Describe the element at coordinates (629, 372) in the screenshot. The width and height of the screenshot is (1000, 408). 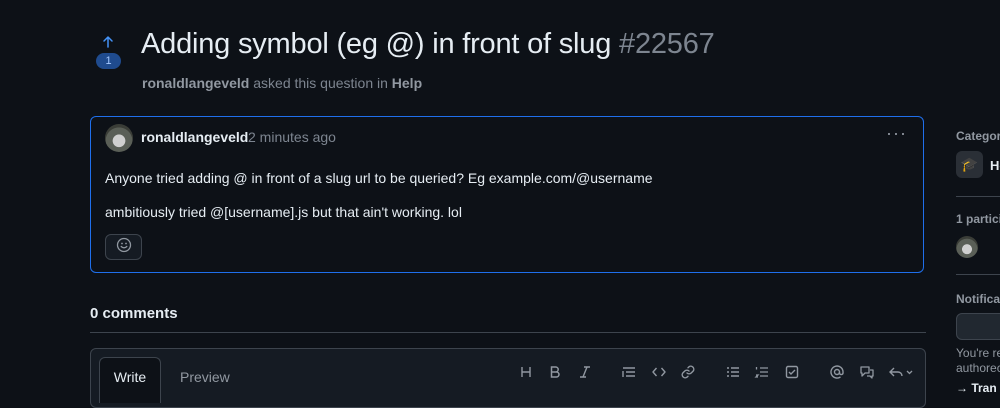
I see `quote-icon` at that location.